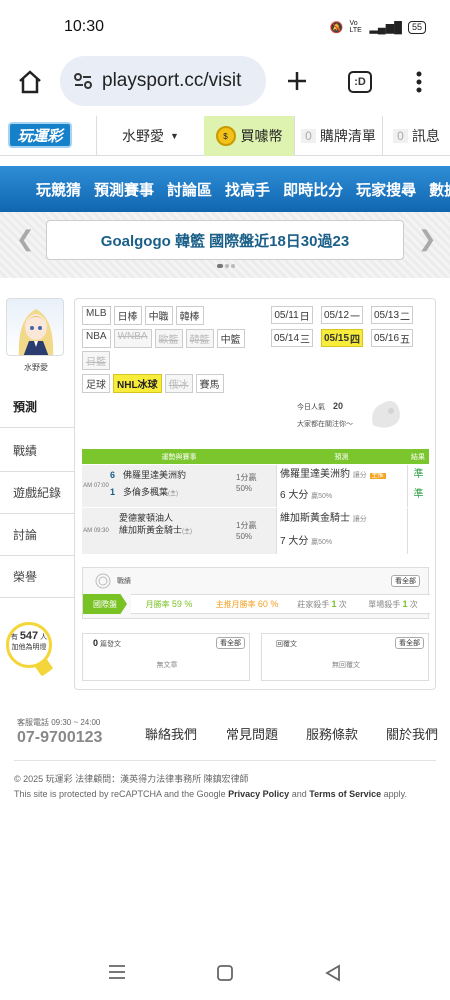 Image resolution: width=450 pixels, height=1000 pixels. I want to click on date-button: 05/16 五, so click(392, 338).